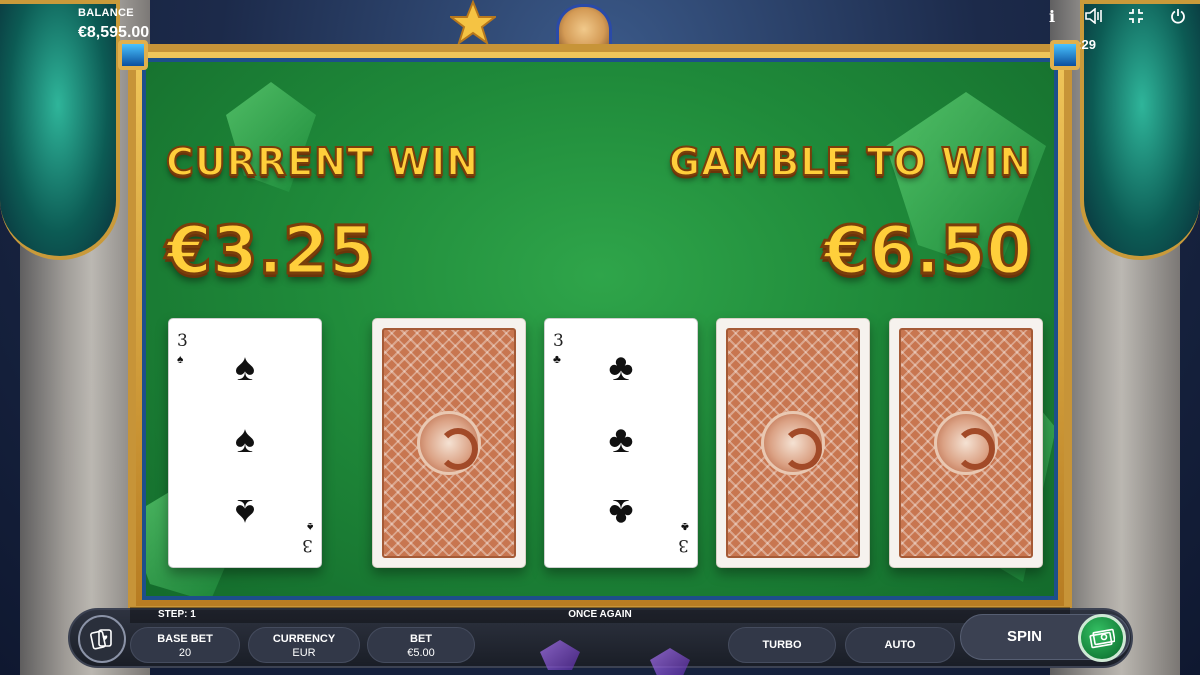 This screenshot has height=675, width=1200. I want to click on card-3-of-spades: 3 ♠ ♠ ♠ ♠ ♠ 3, so click(245, 443).